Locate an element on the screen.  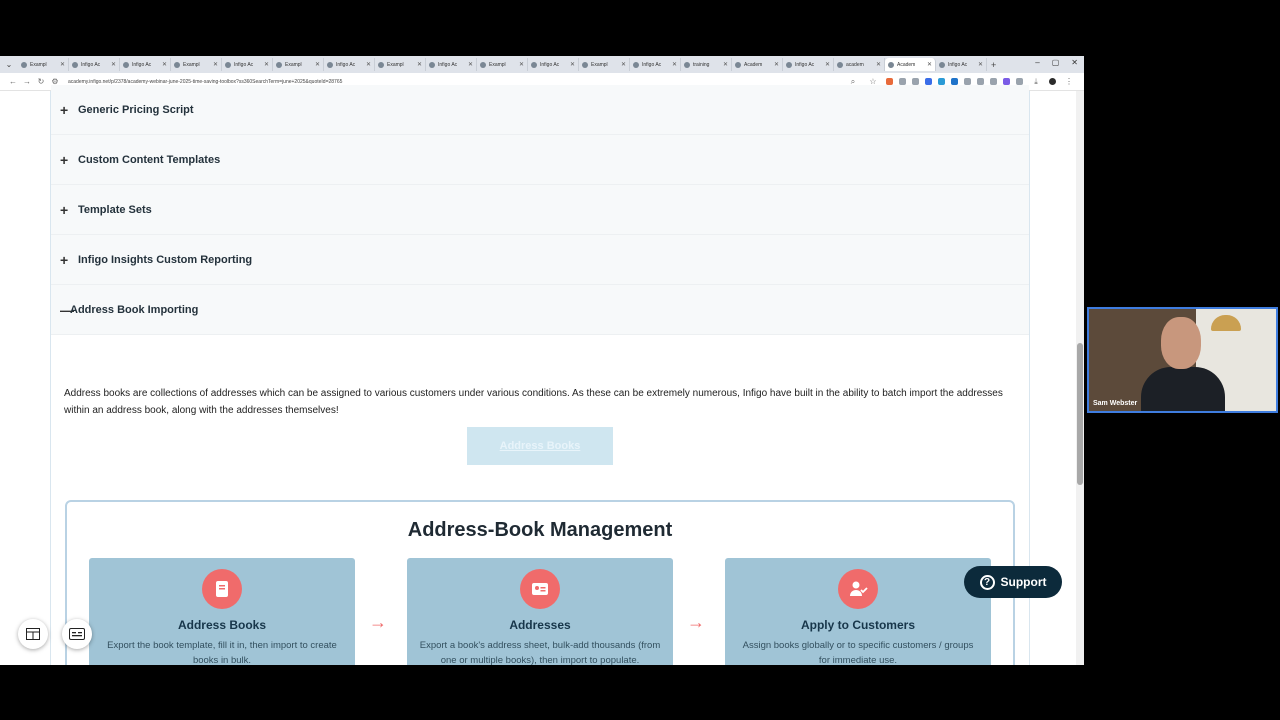
accordion-item-address-book-importing: — Address Book Importing is located at coordinates (540, 310).